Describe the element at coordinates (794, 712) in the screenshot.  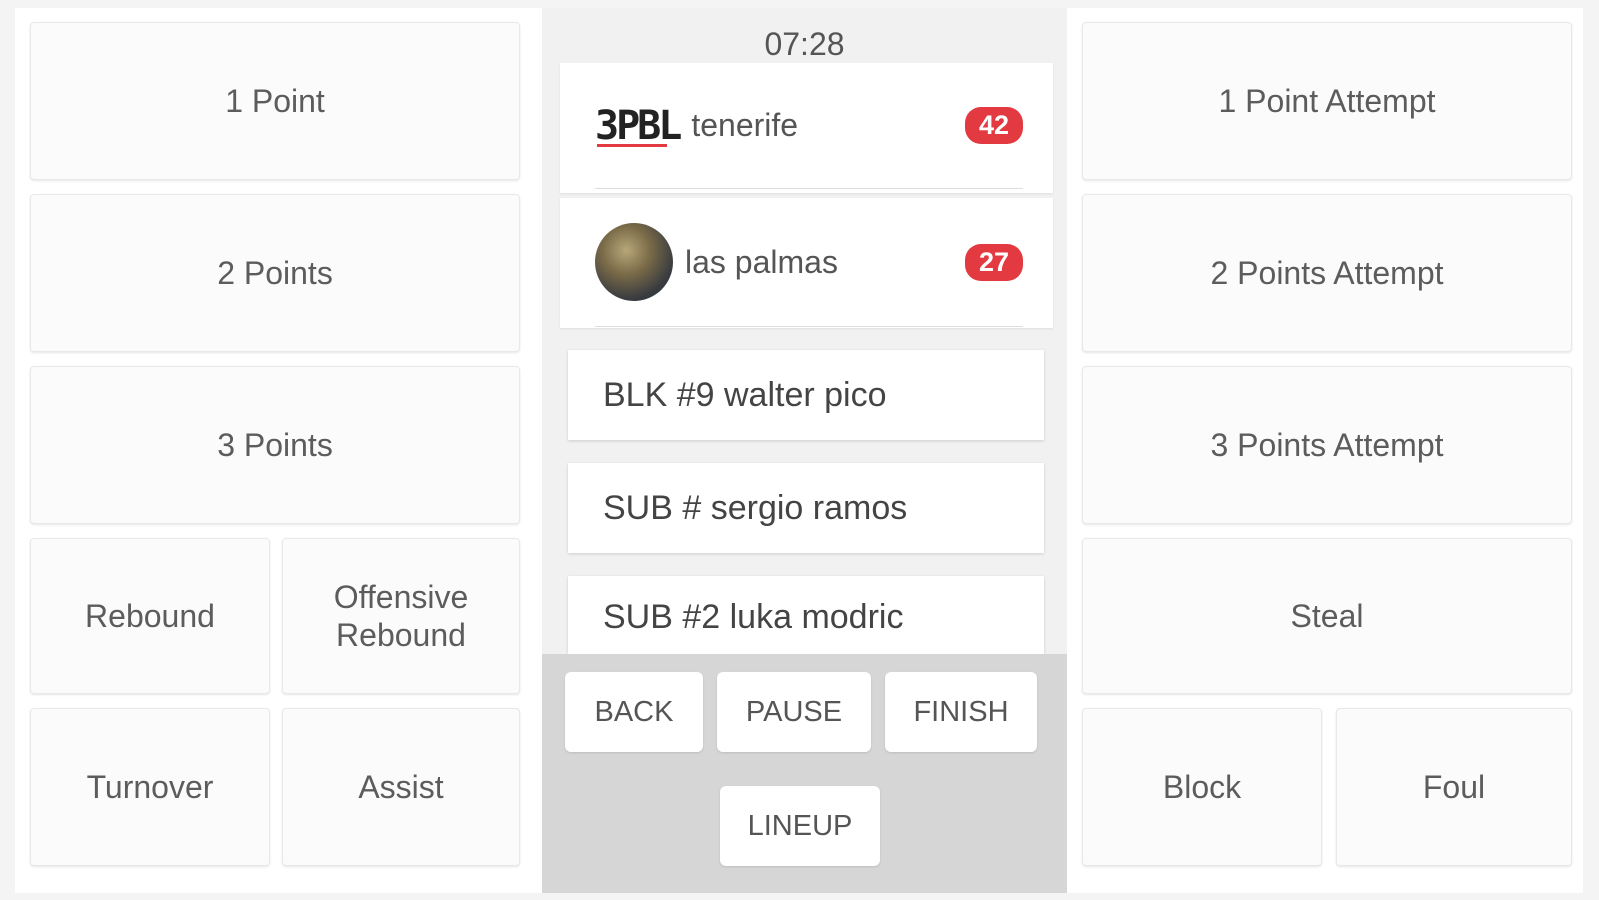
I see `pause-button: PAUSE` at that location.